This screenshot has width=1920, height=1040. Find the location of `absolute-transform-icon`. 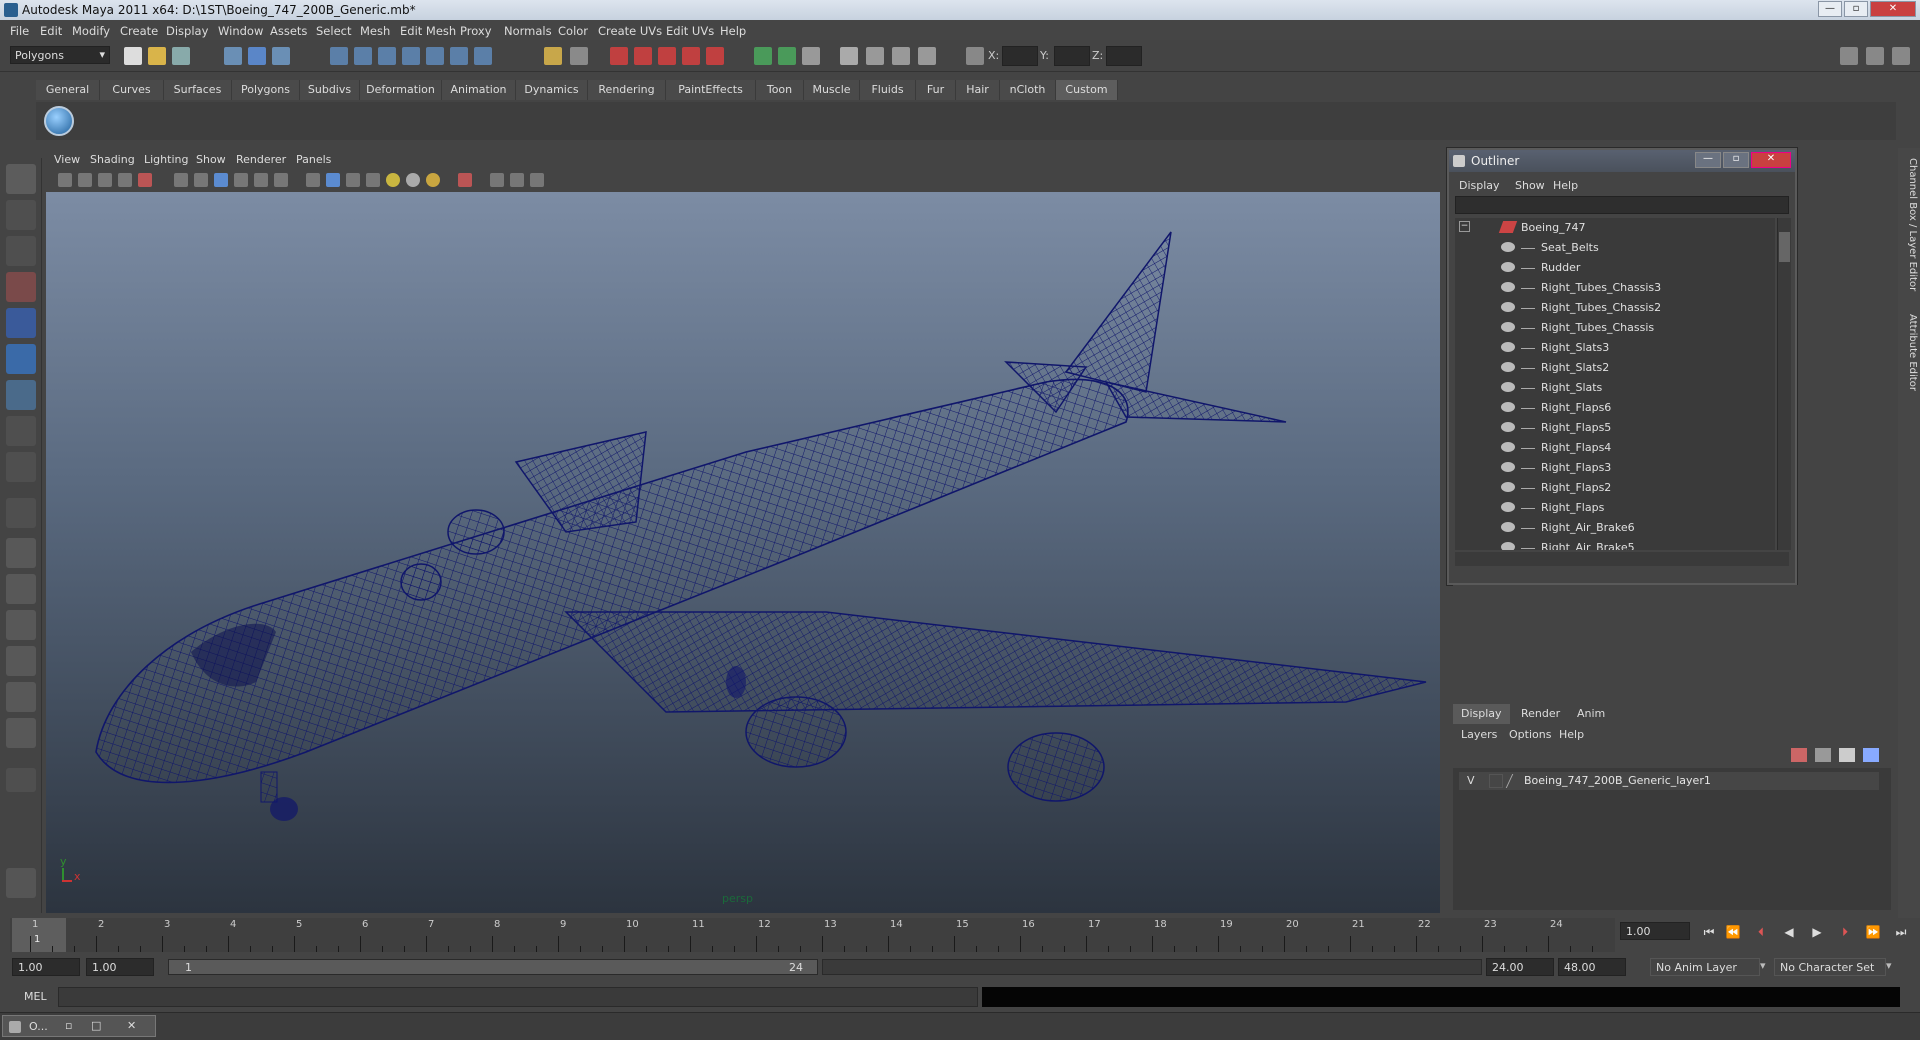

absolute-transform-icon is located at coordinates (975, 56).